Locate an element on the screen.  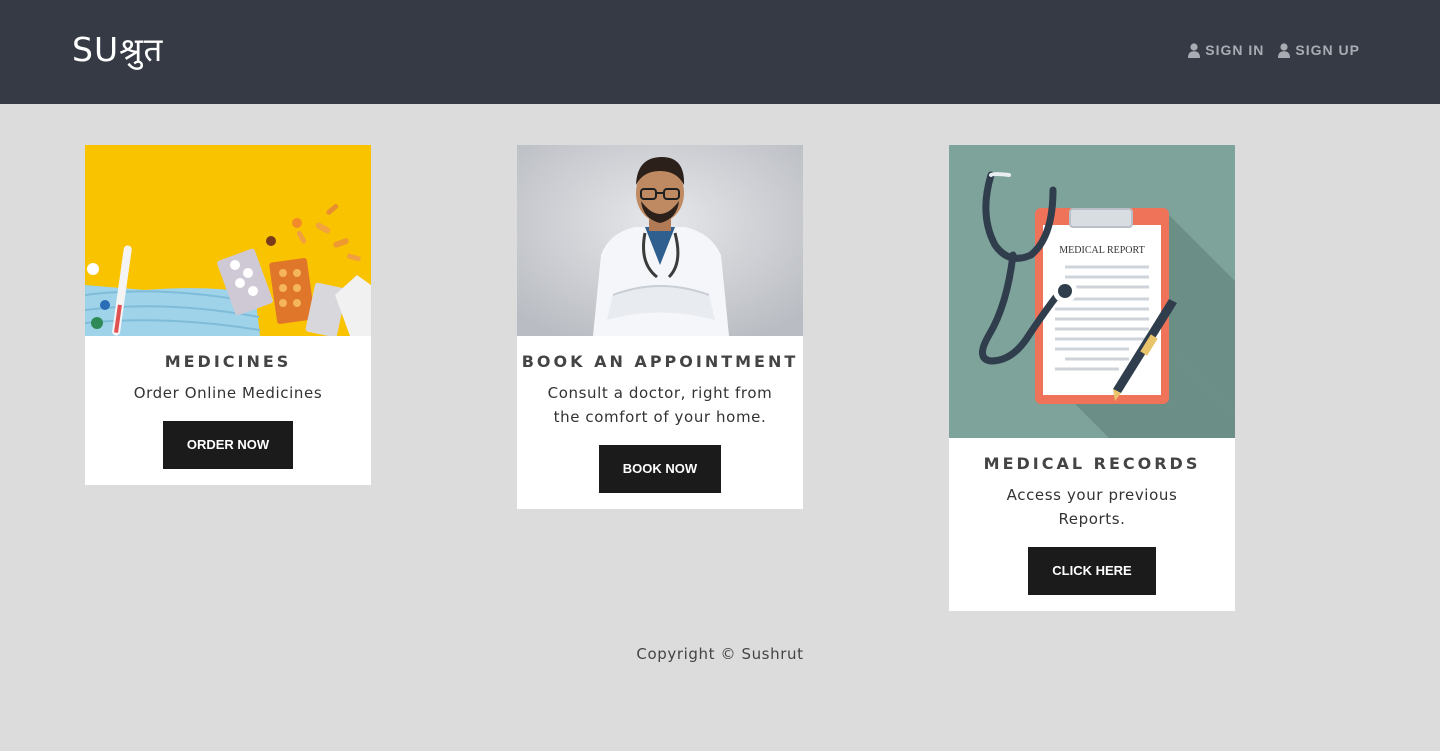
card-title: BOOK AN APPOINTMENT is located at coordinates (660, 361).